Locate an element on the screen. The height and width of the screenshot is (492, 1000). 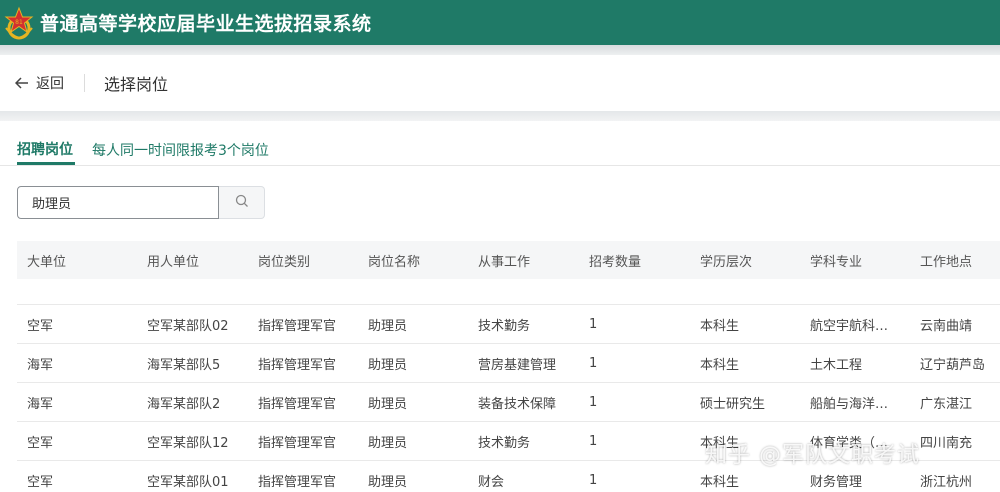
search-bar is located at coordinates (141, 202).